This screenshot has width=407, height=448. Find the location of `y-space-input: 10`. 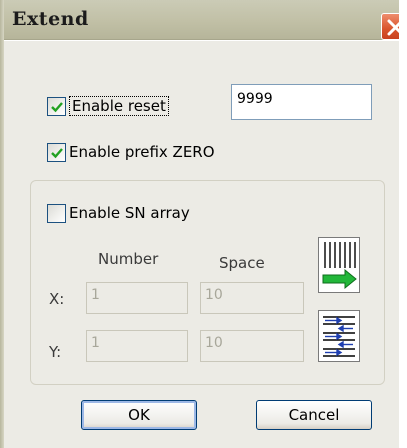

y-space-input: 10 is located at coordinates (252, 346).